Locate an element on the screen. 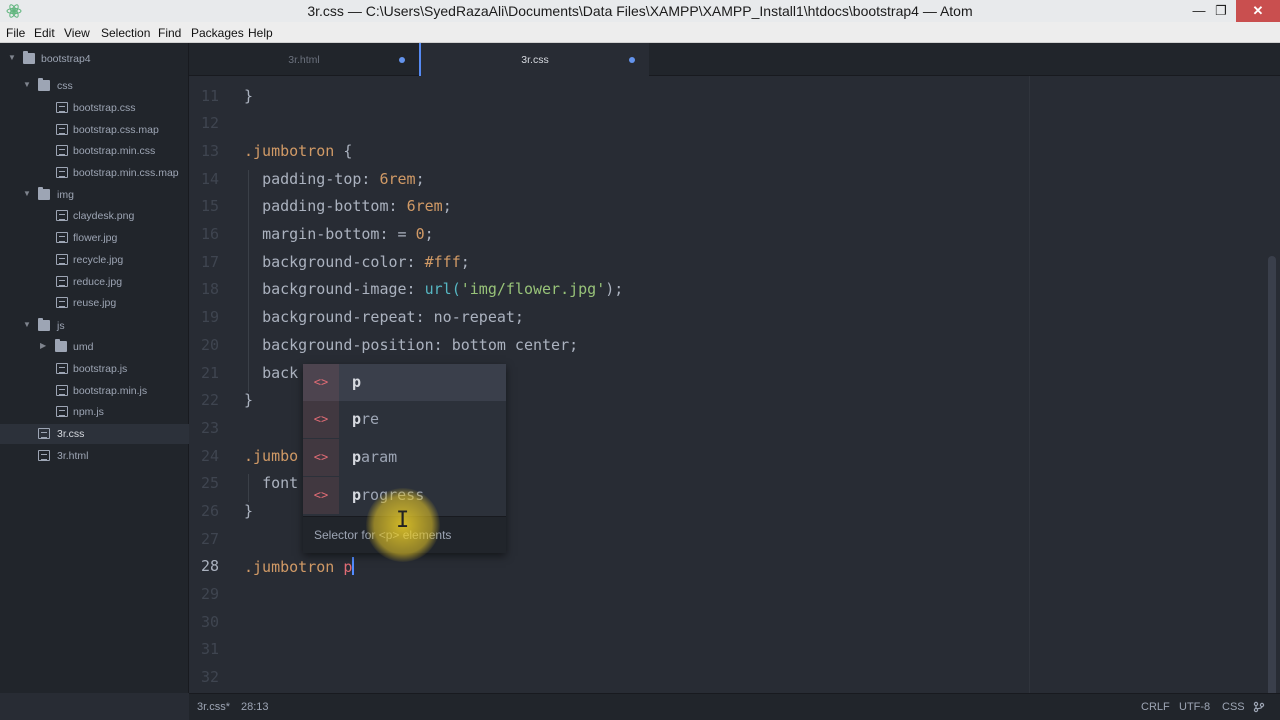 This screenshot has width=1280, height=720. status-cursor-position: 28:13 is located at coordinates (255, 707).